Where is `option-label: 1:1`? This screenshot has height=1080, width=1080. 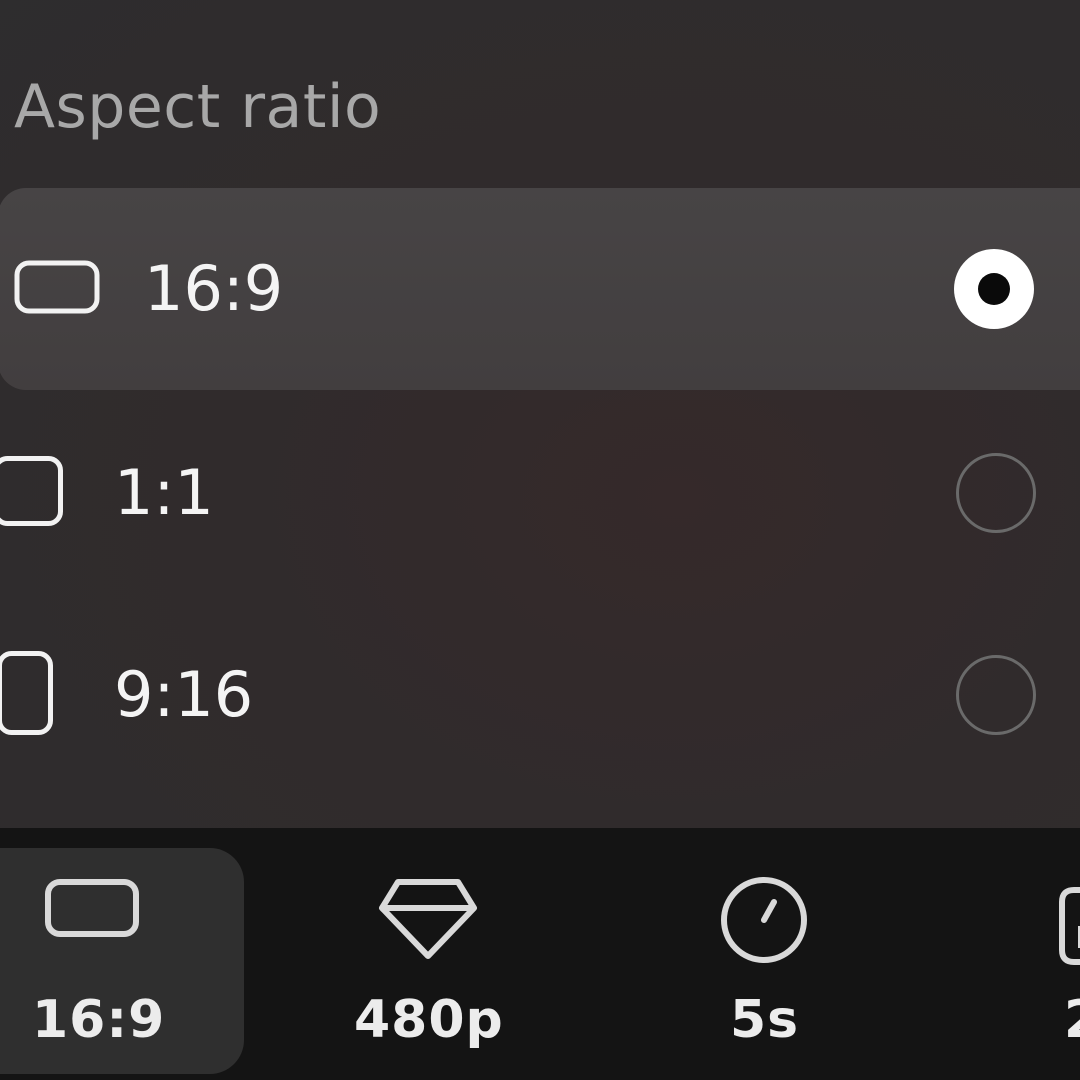 option-label: 1:1 is located at coordinates (164, 492).